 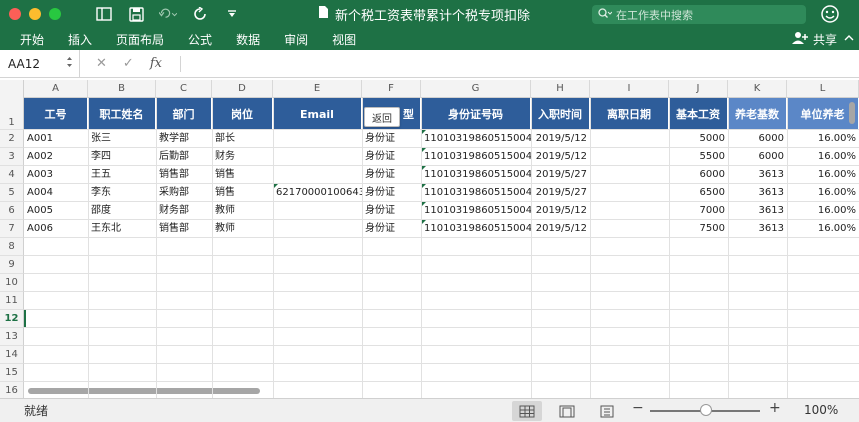 What do you see at coordinates (757, 89) in the screenshot?
I see `column-header-k: K` at bounding box center [757, 89].